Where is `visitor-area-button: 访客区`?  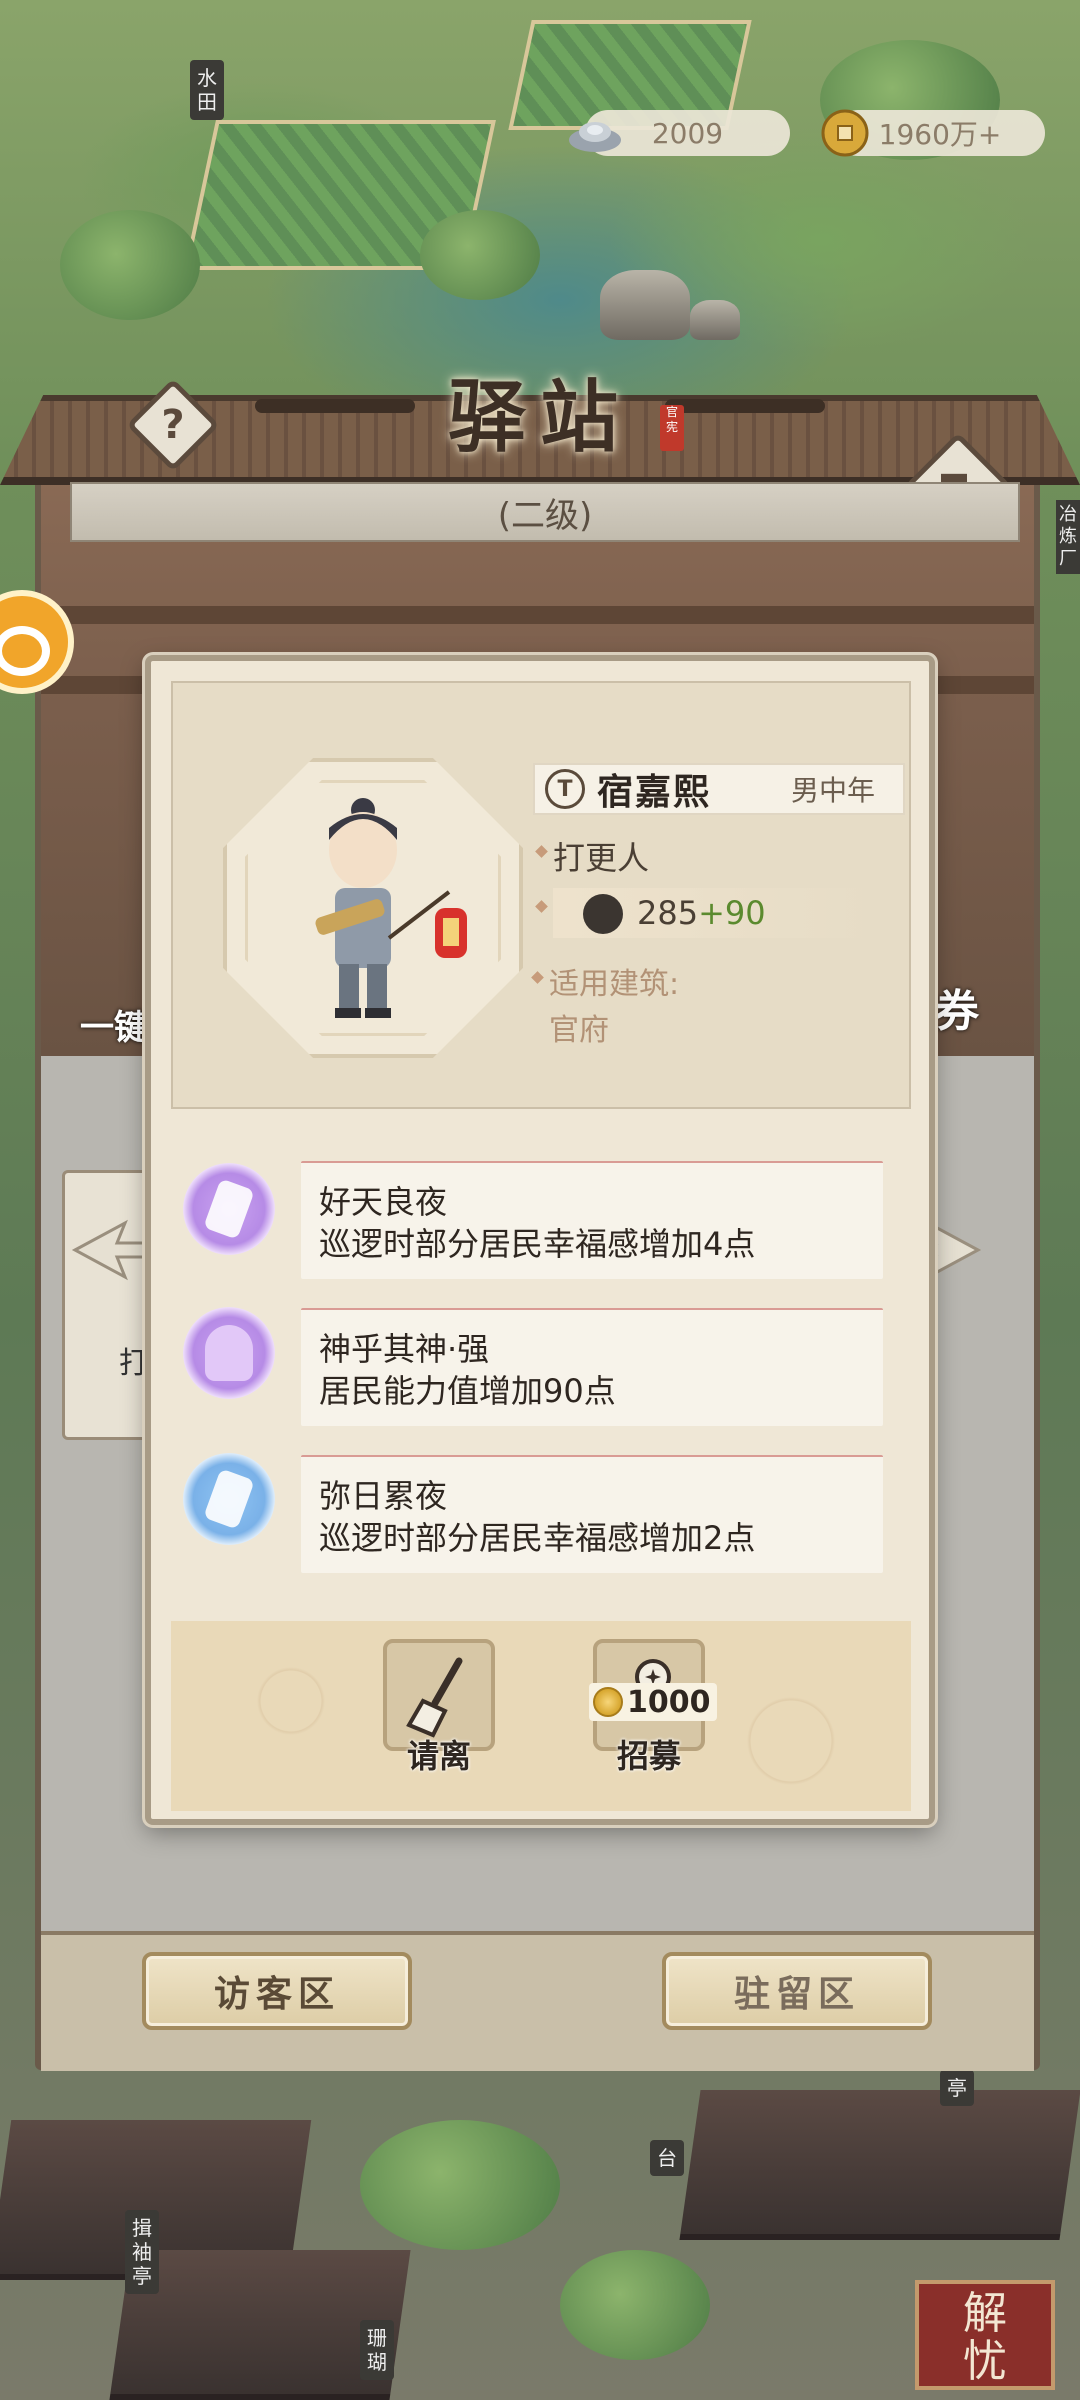
visitor-area-button: 访客区 is located at coordinates (277, 1991).